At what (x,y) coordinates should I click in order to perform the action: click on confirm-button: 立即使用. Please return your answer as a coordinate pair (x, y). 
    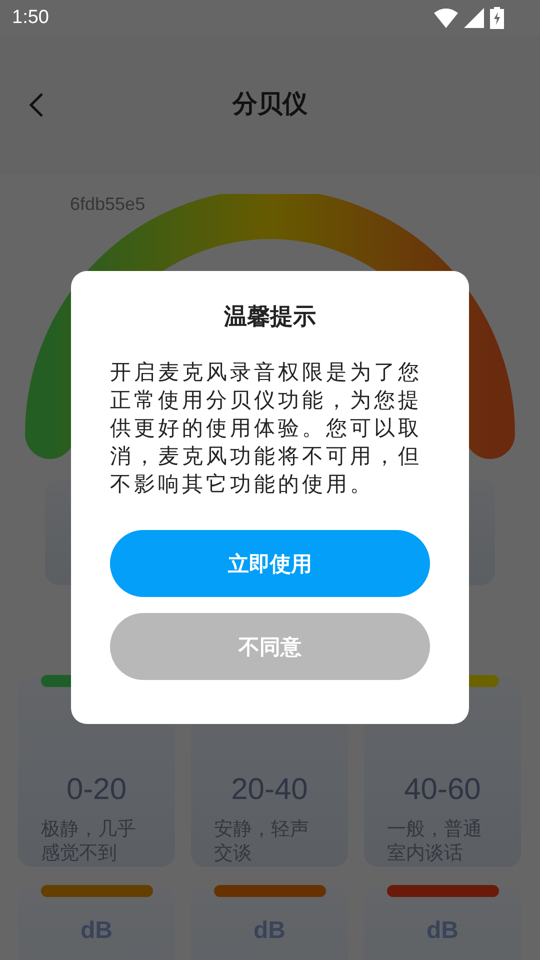
    Looking at the image, I should click on (270, 563).